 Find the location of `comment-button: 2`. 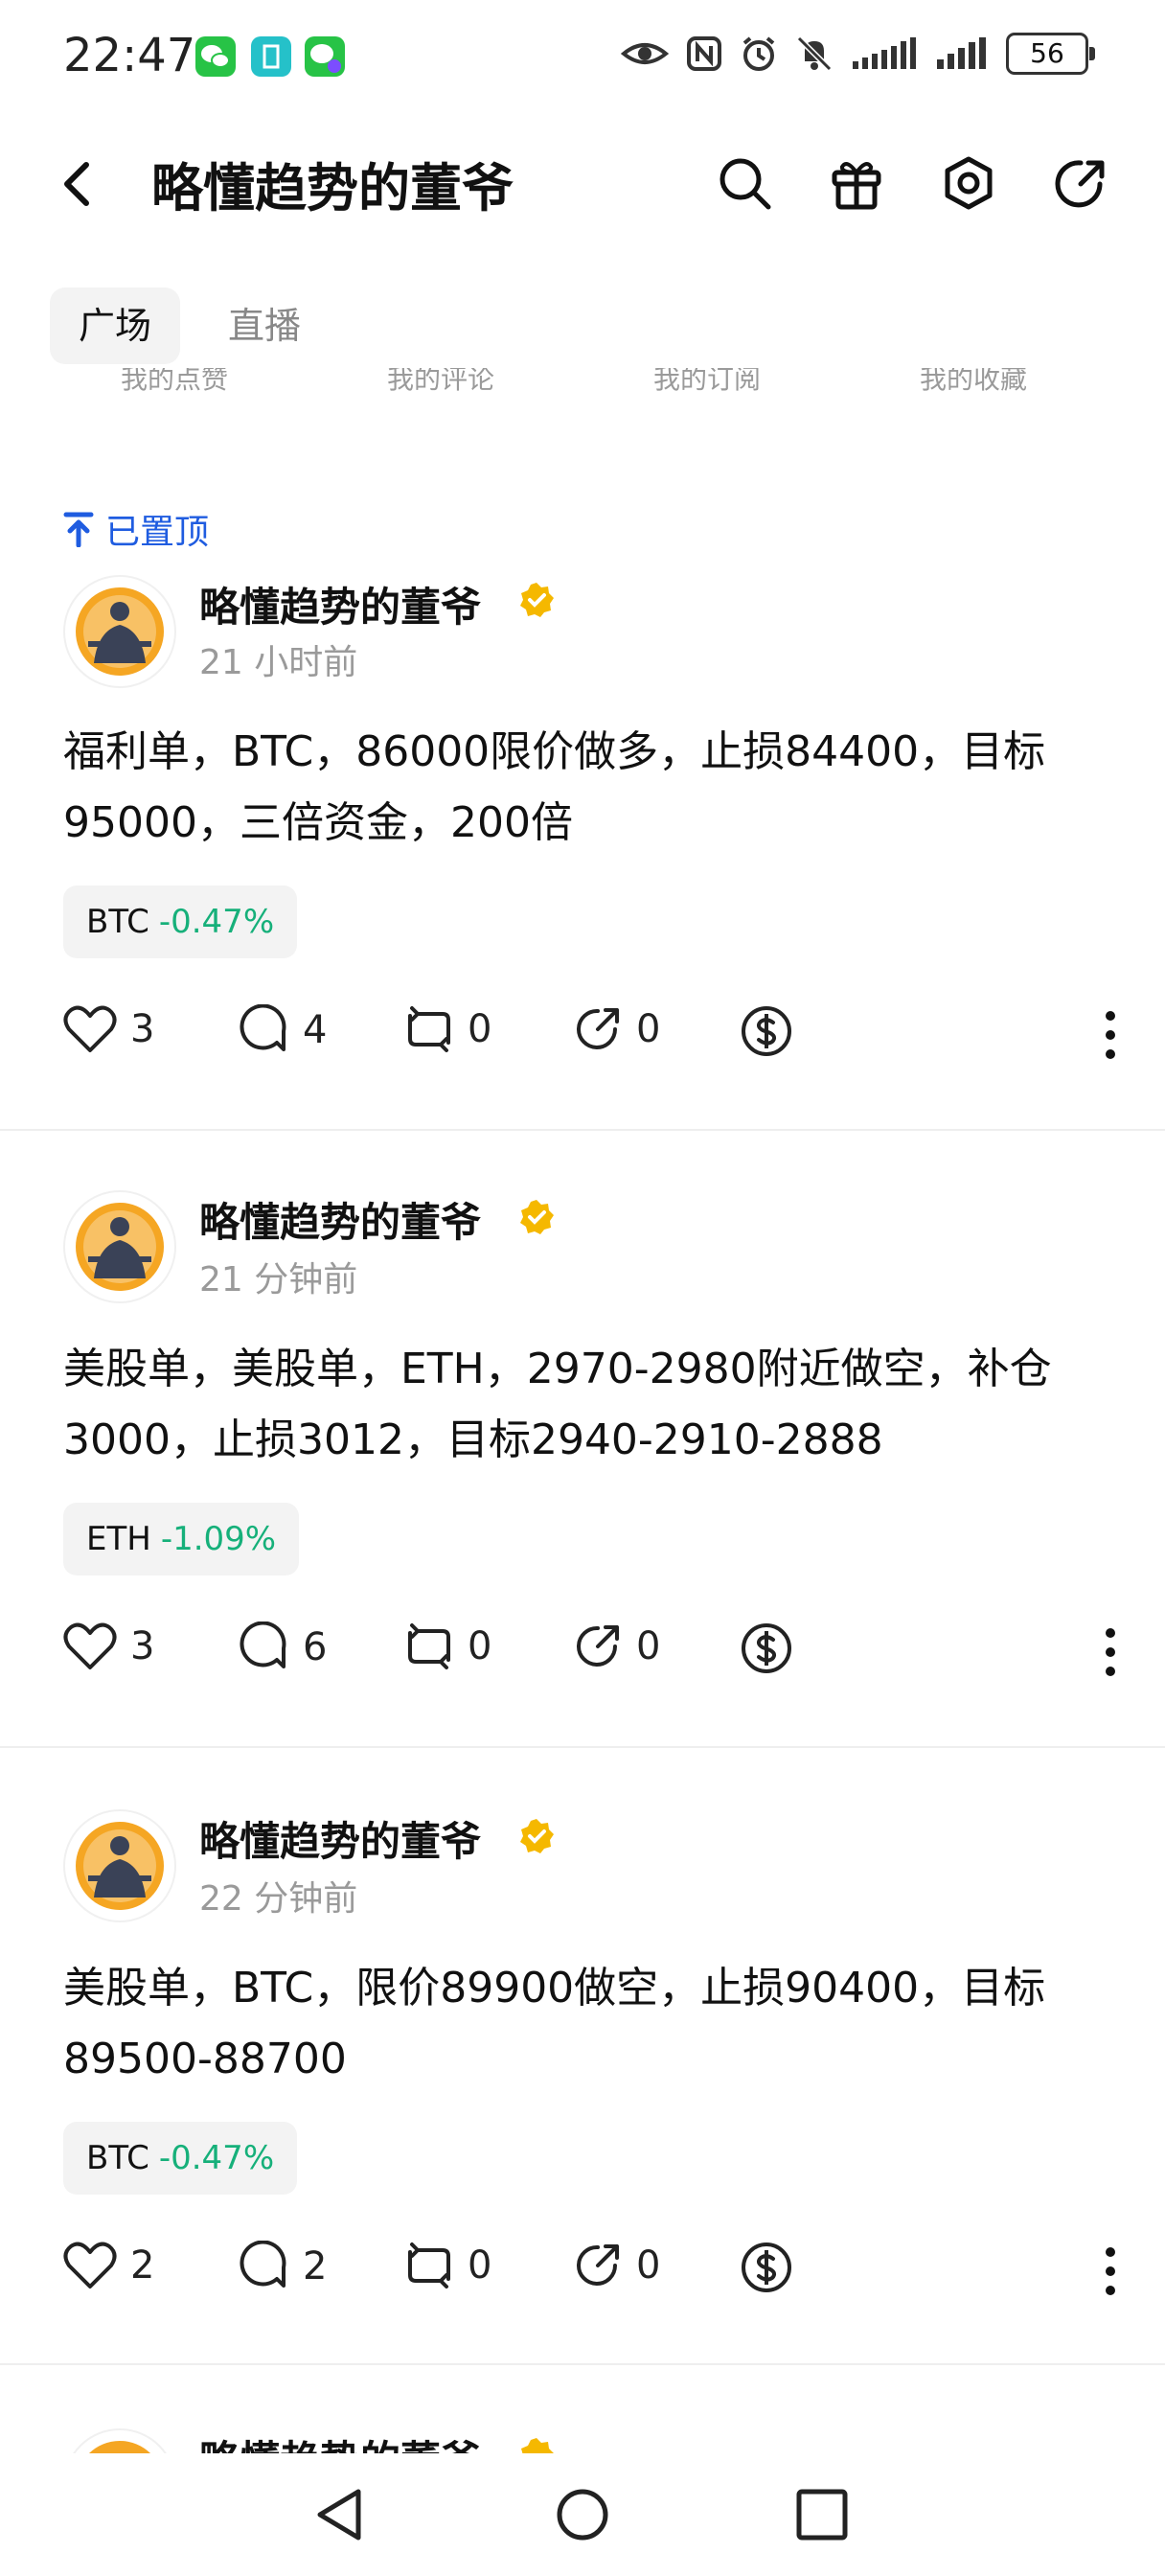

comment-button: 2 is located at coordinates (283, 2266).